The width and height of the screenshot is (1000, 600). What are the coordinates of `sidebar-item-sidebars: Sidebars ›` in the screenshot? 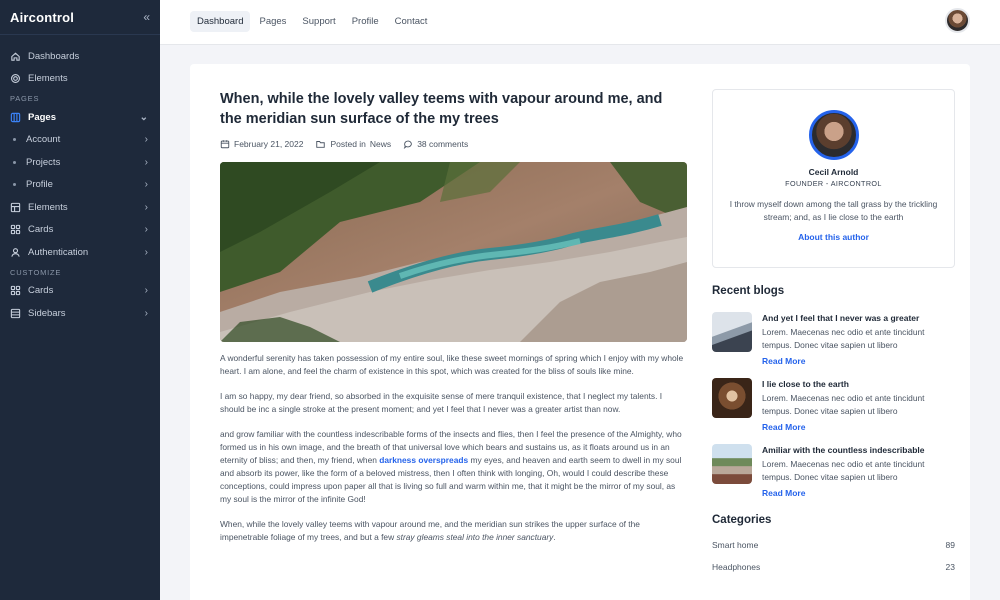 It's located at (80, 313).